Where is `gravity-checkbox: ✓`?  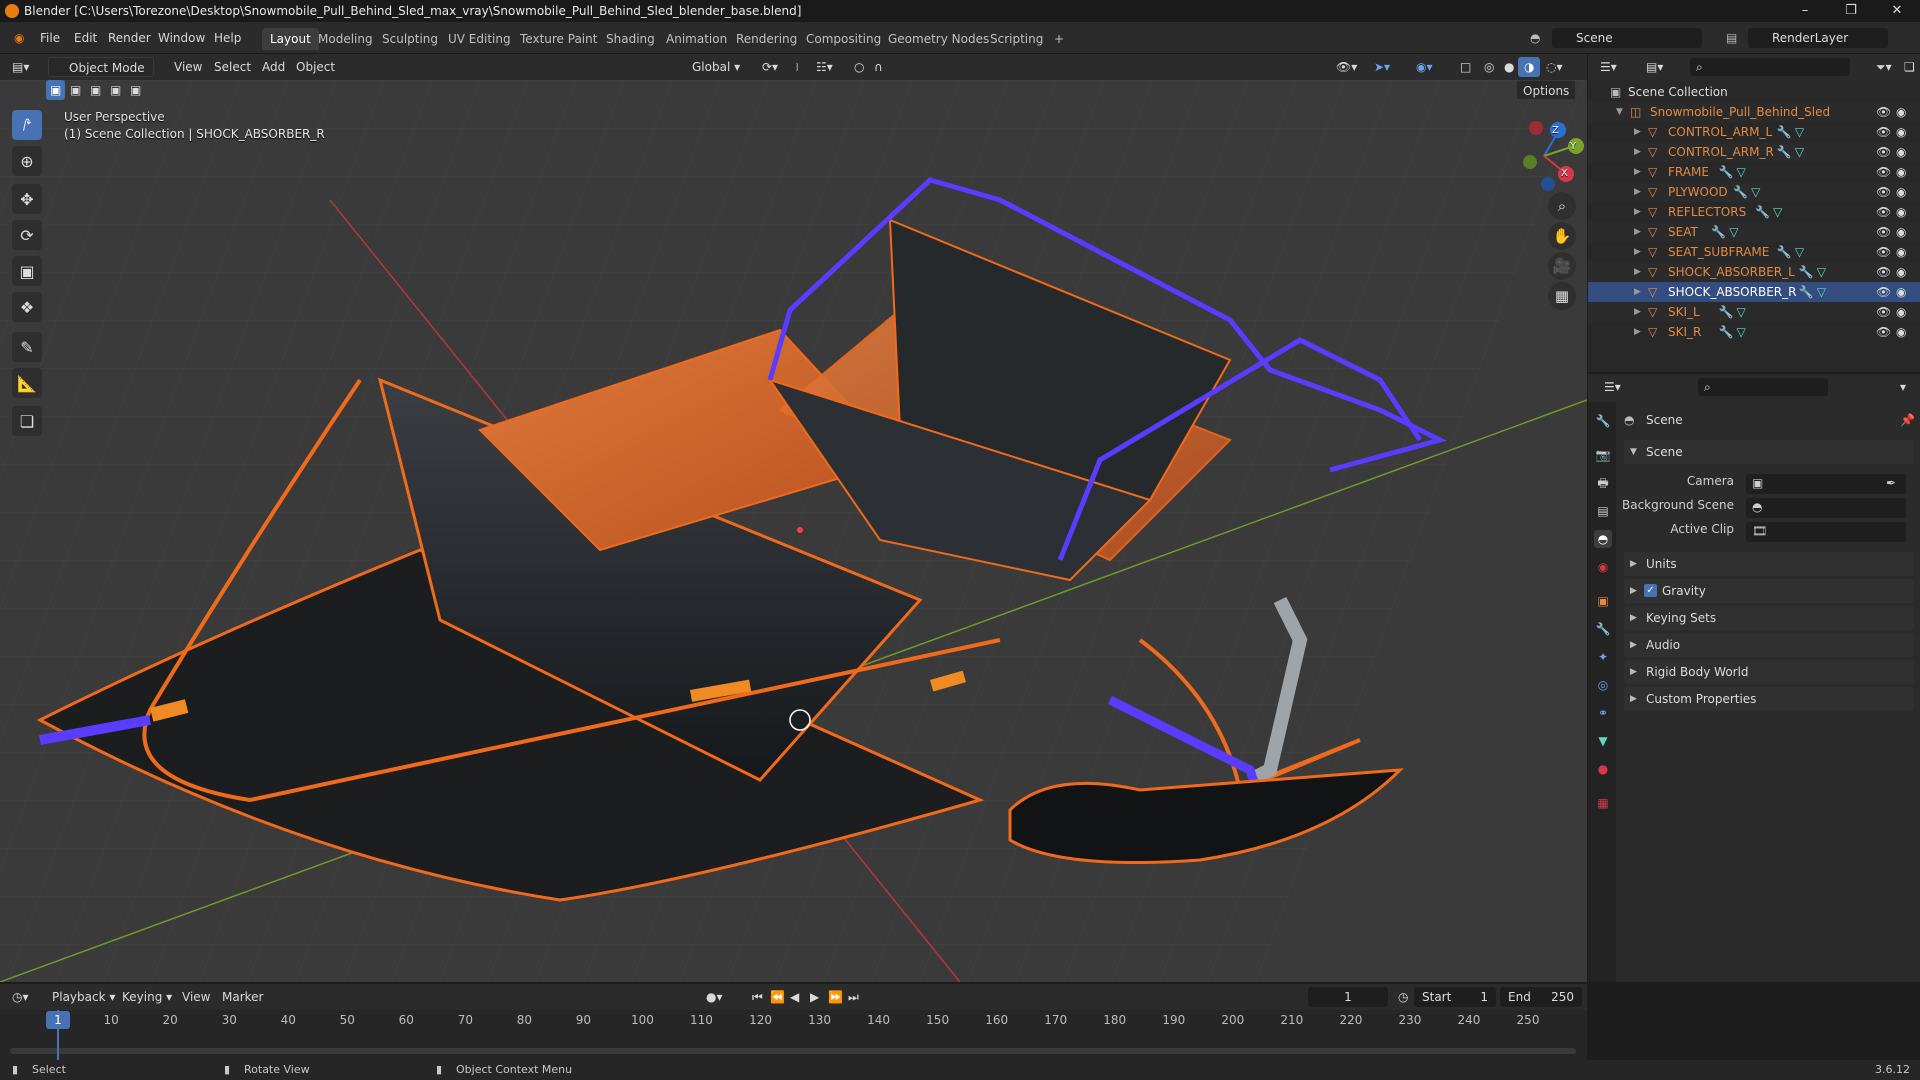
gravity-checkbox: ✓ is located at coordinates (1650, 590).